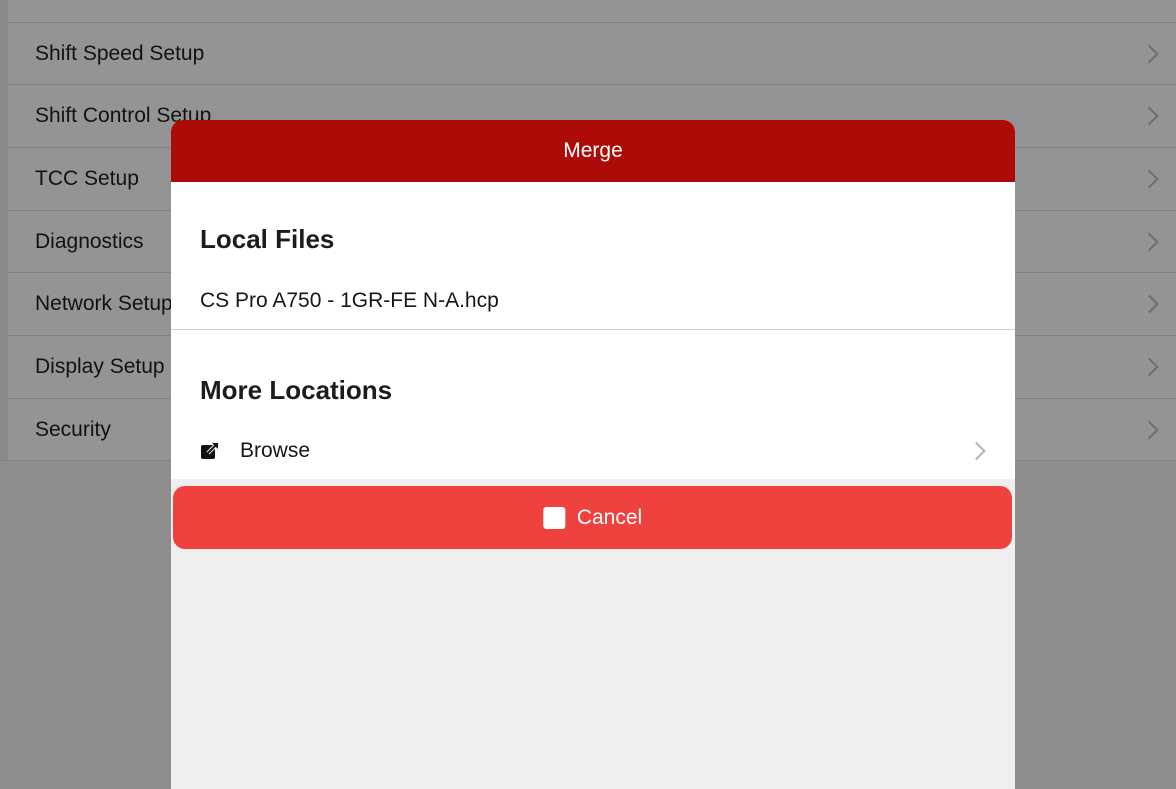  I want to click on dialog-header: Merge, so click(593, 151).